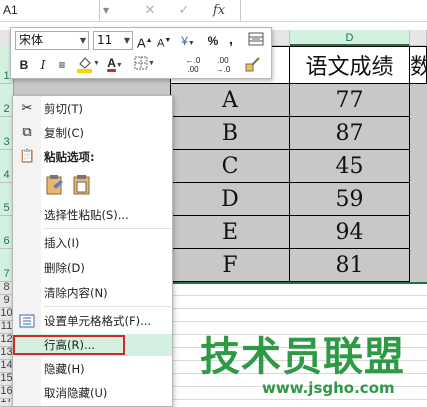 The width and height of the screenshot is (427, 407). What do you see at coordinates (230, 133) in the screenshot?
I see `cell-name: B` at bounding box center [230, 133].